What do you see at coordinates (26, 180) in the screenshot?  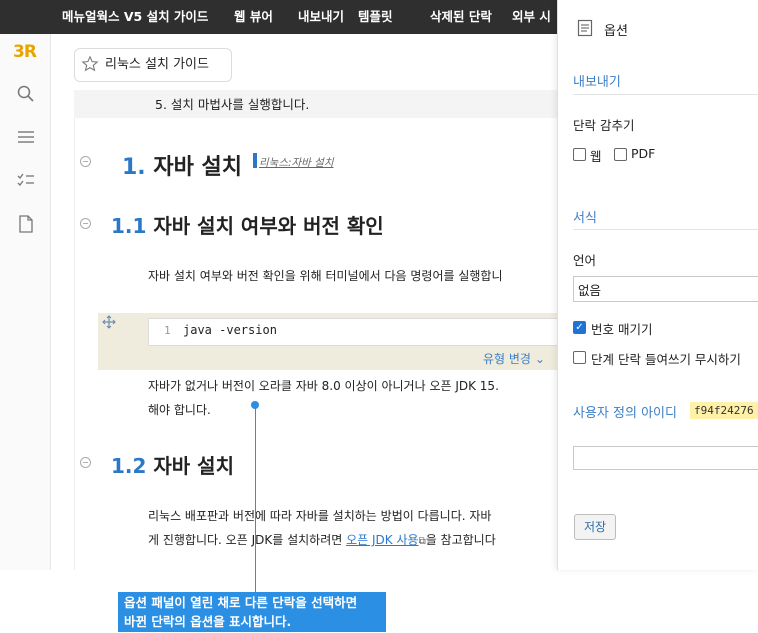 I see `checklist-icon` at bounding box center [26, 180].